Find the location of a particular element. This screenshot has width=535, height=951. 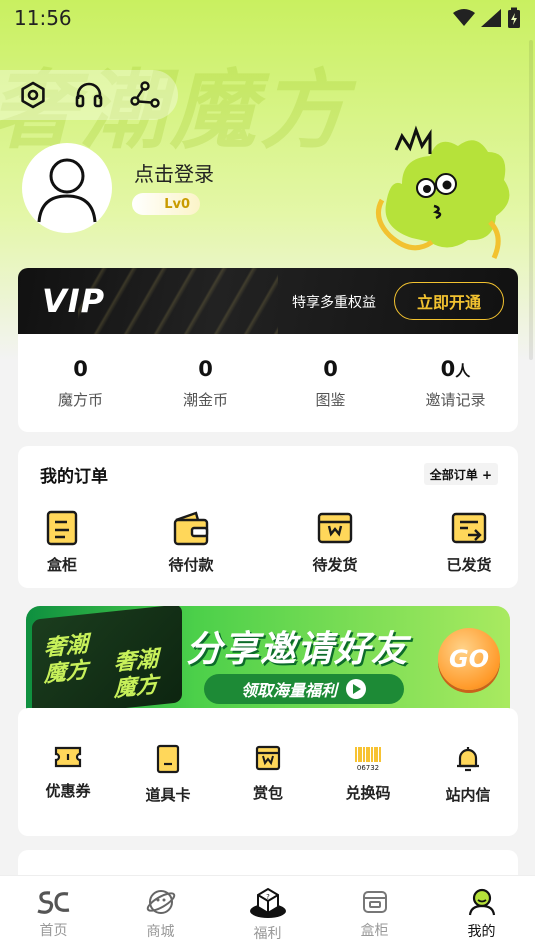

signal-icon is located at coordinates (491, 18).